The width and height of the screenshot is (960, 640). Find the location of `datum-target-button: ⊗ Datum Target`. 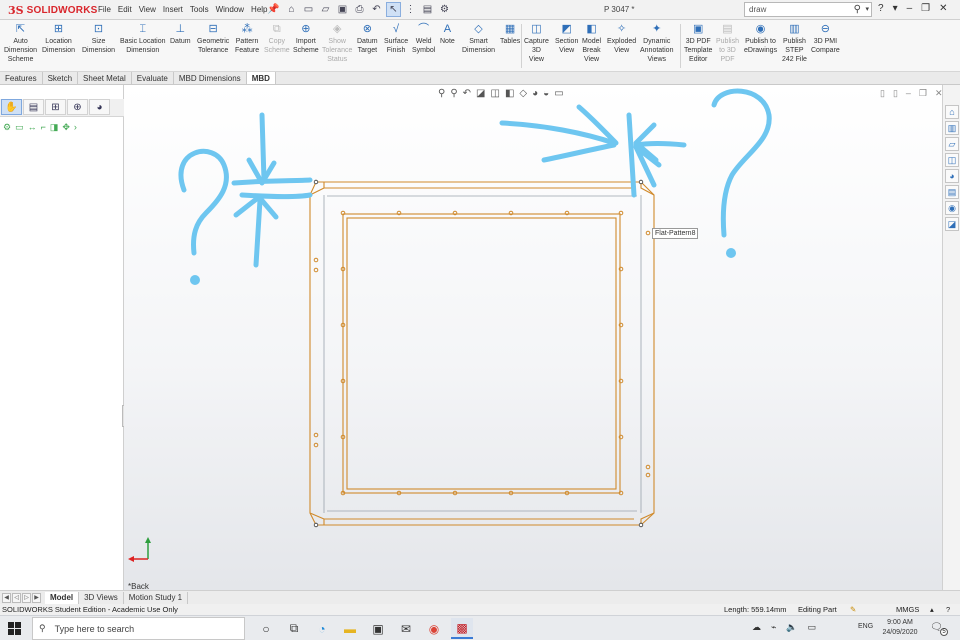

datum-target-button: ⊗ Datum Target is located at coordinates (367, 38).